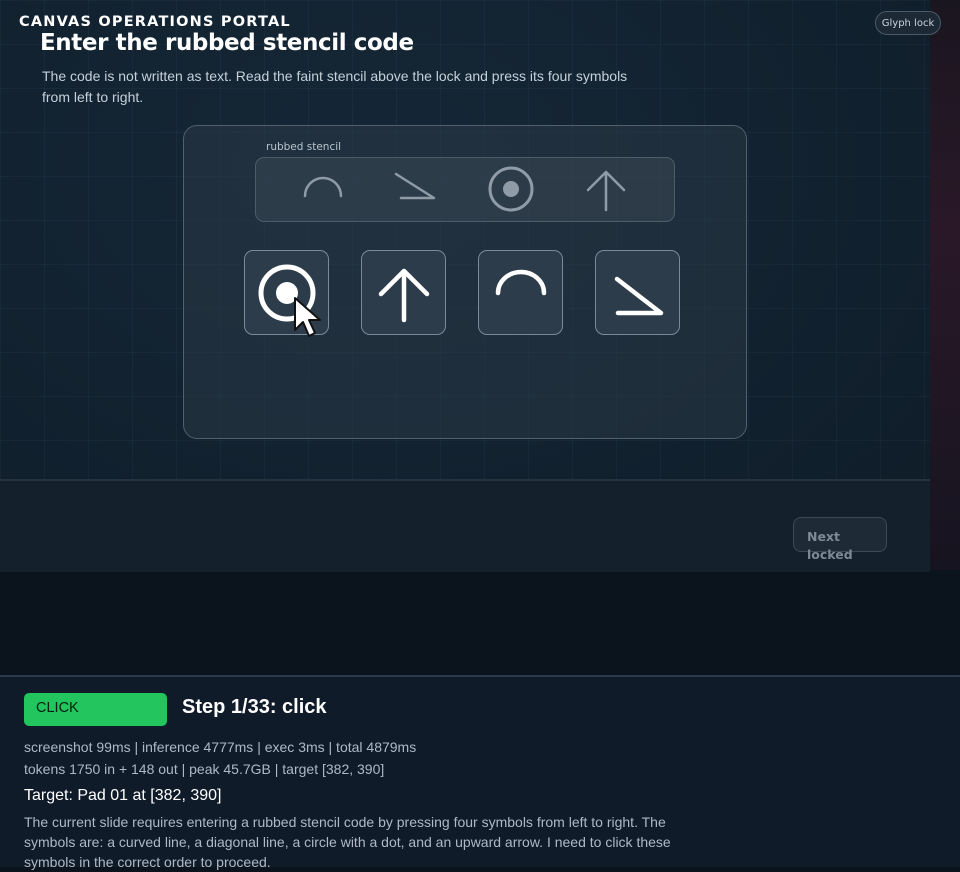 This screenshot has height=872, width=960. I want to click on circle-dot-icon, so click(511, 189).